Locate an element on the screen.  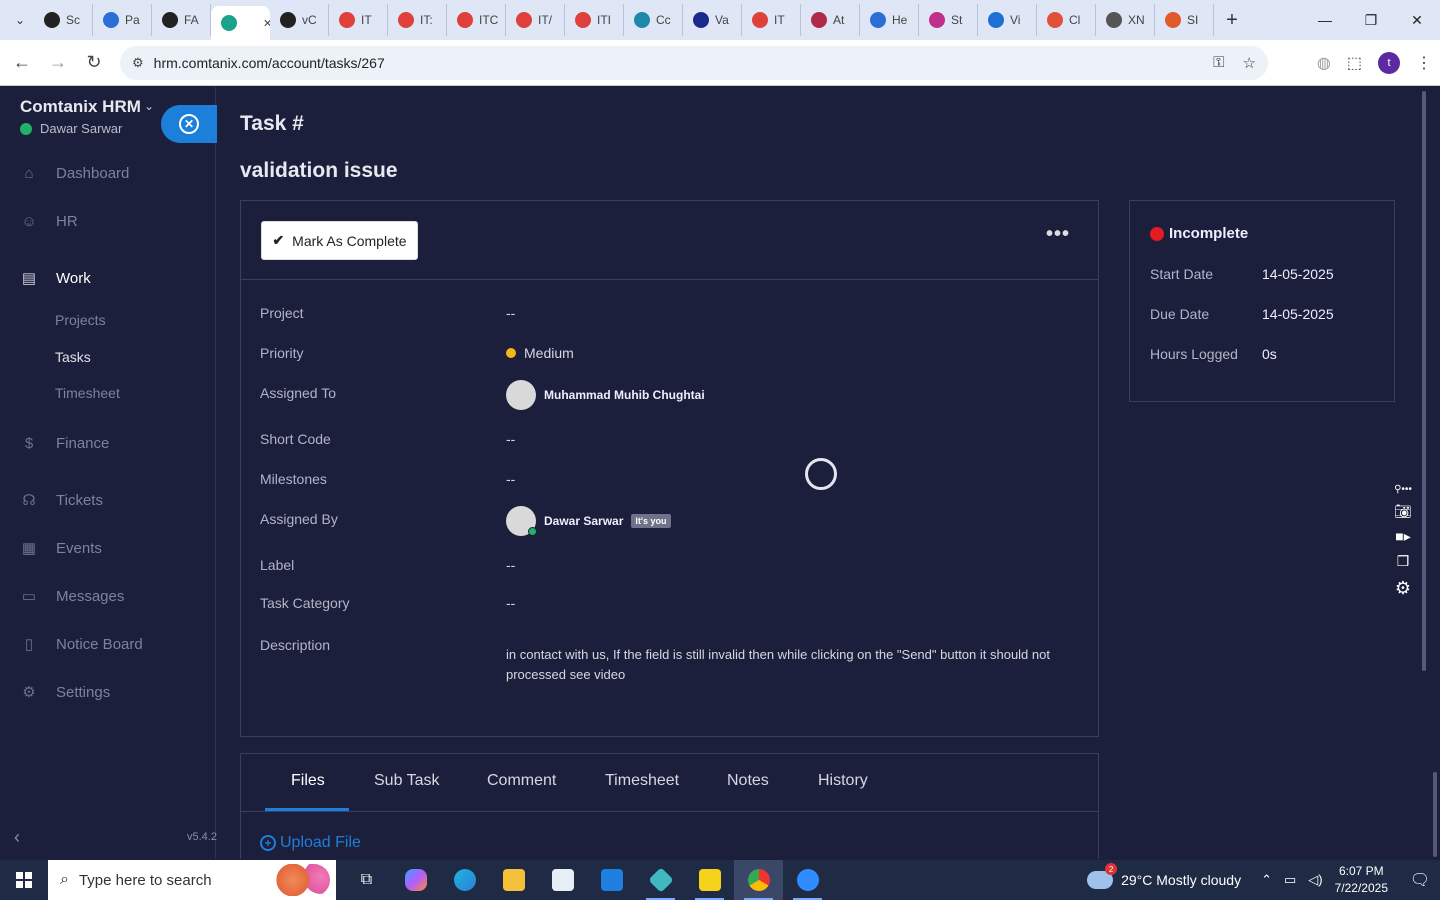
weather-text: 29°C Mostly cloudy is located at coordinates (1181, 880).